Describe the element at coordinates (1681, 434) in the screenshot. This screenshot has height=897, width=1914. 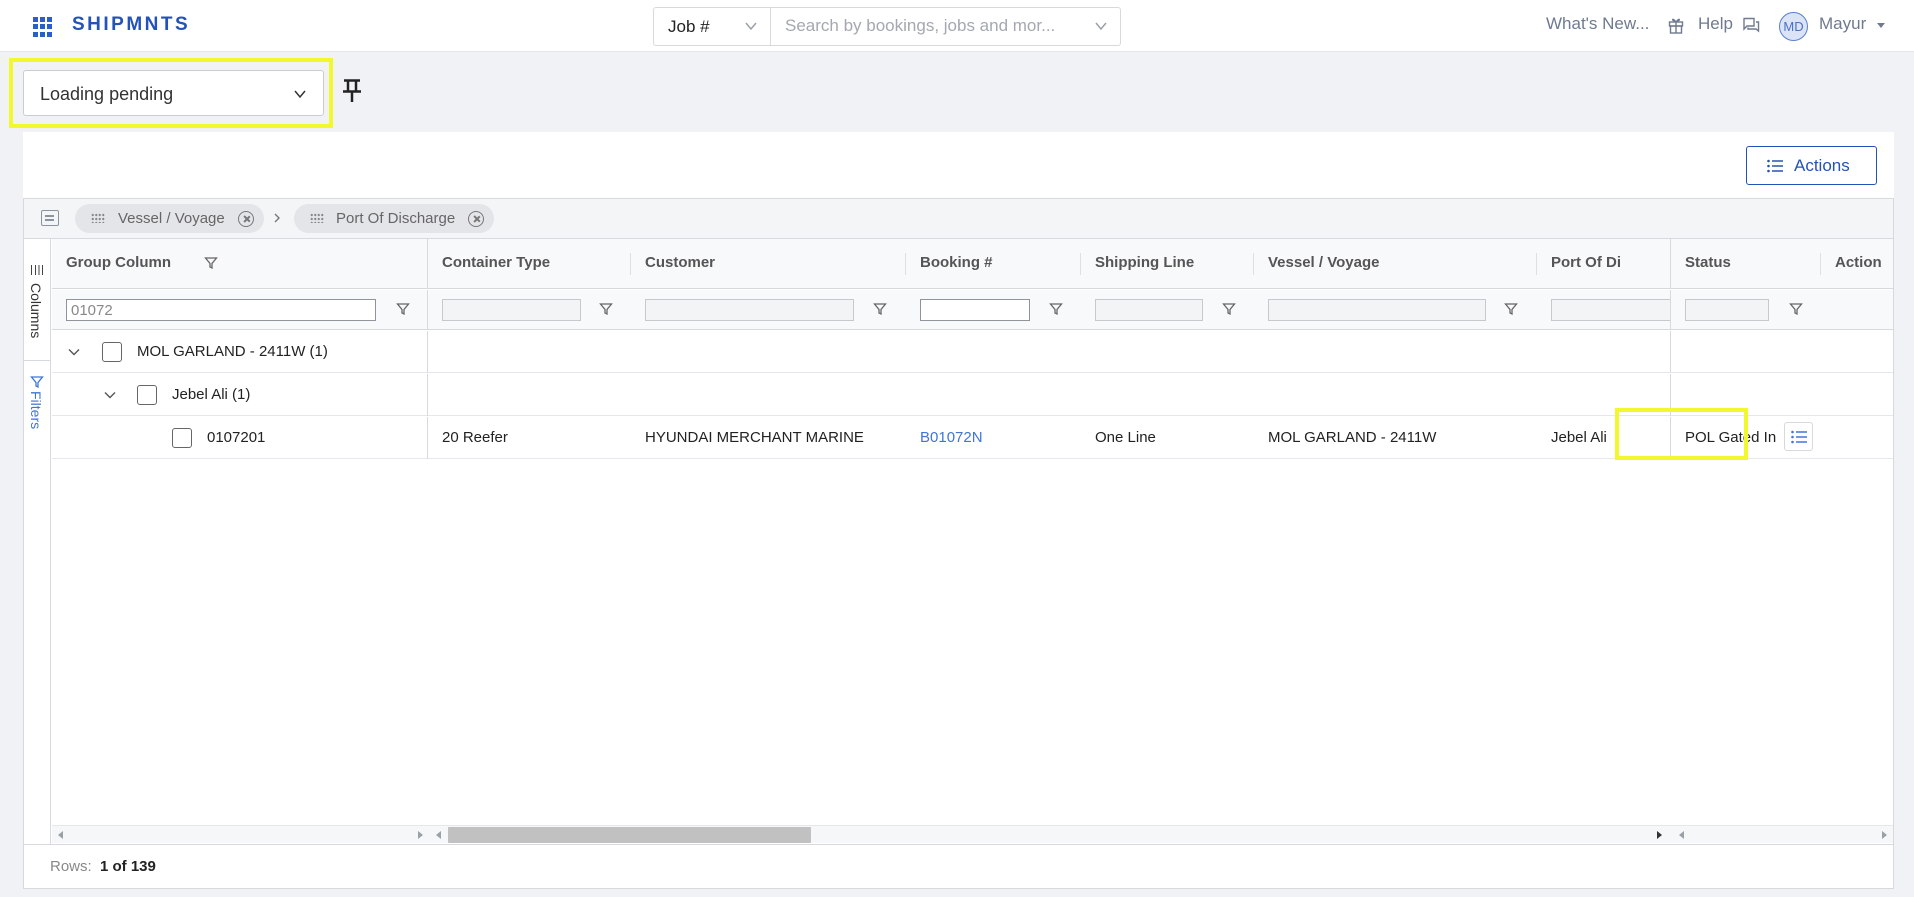
I see `status-highlight` at that location.